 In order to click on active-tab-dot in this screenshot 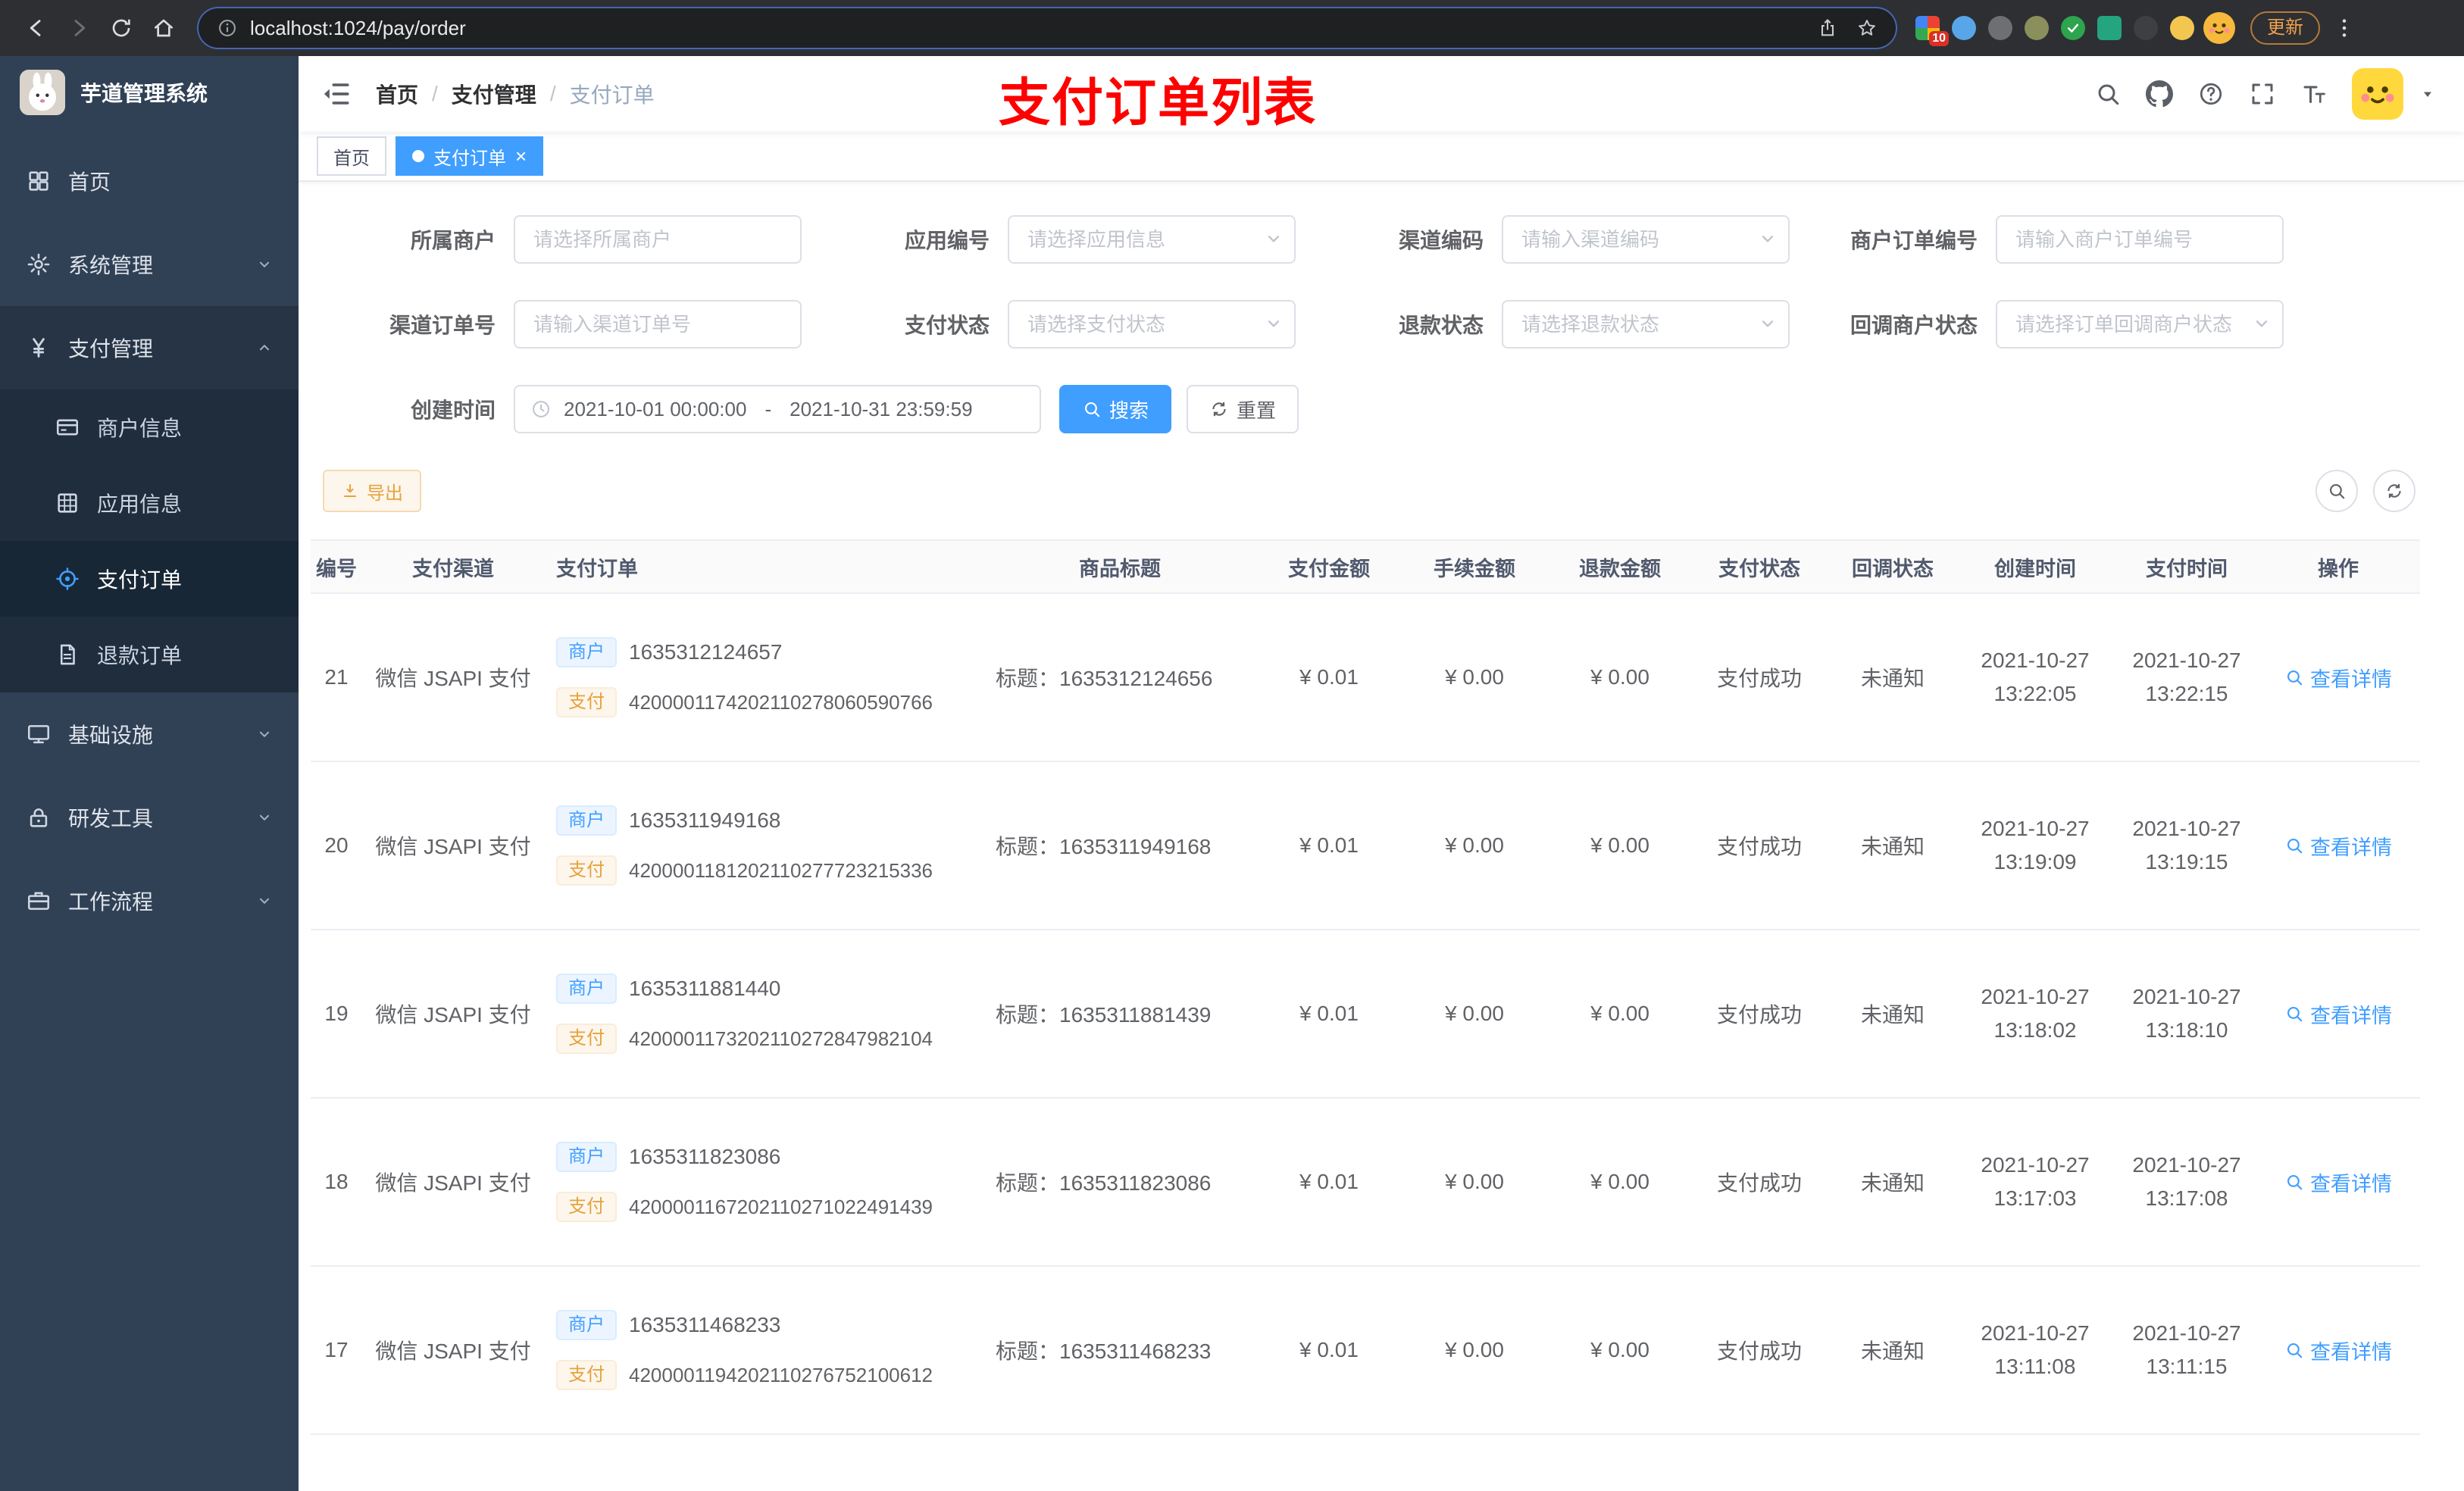, I will do `click(418, 156)`.